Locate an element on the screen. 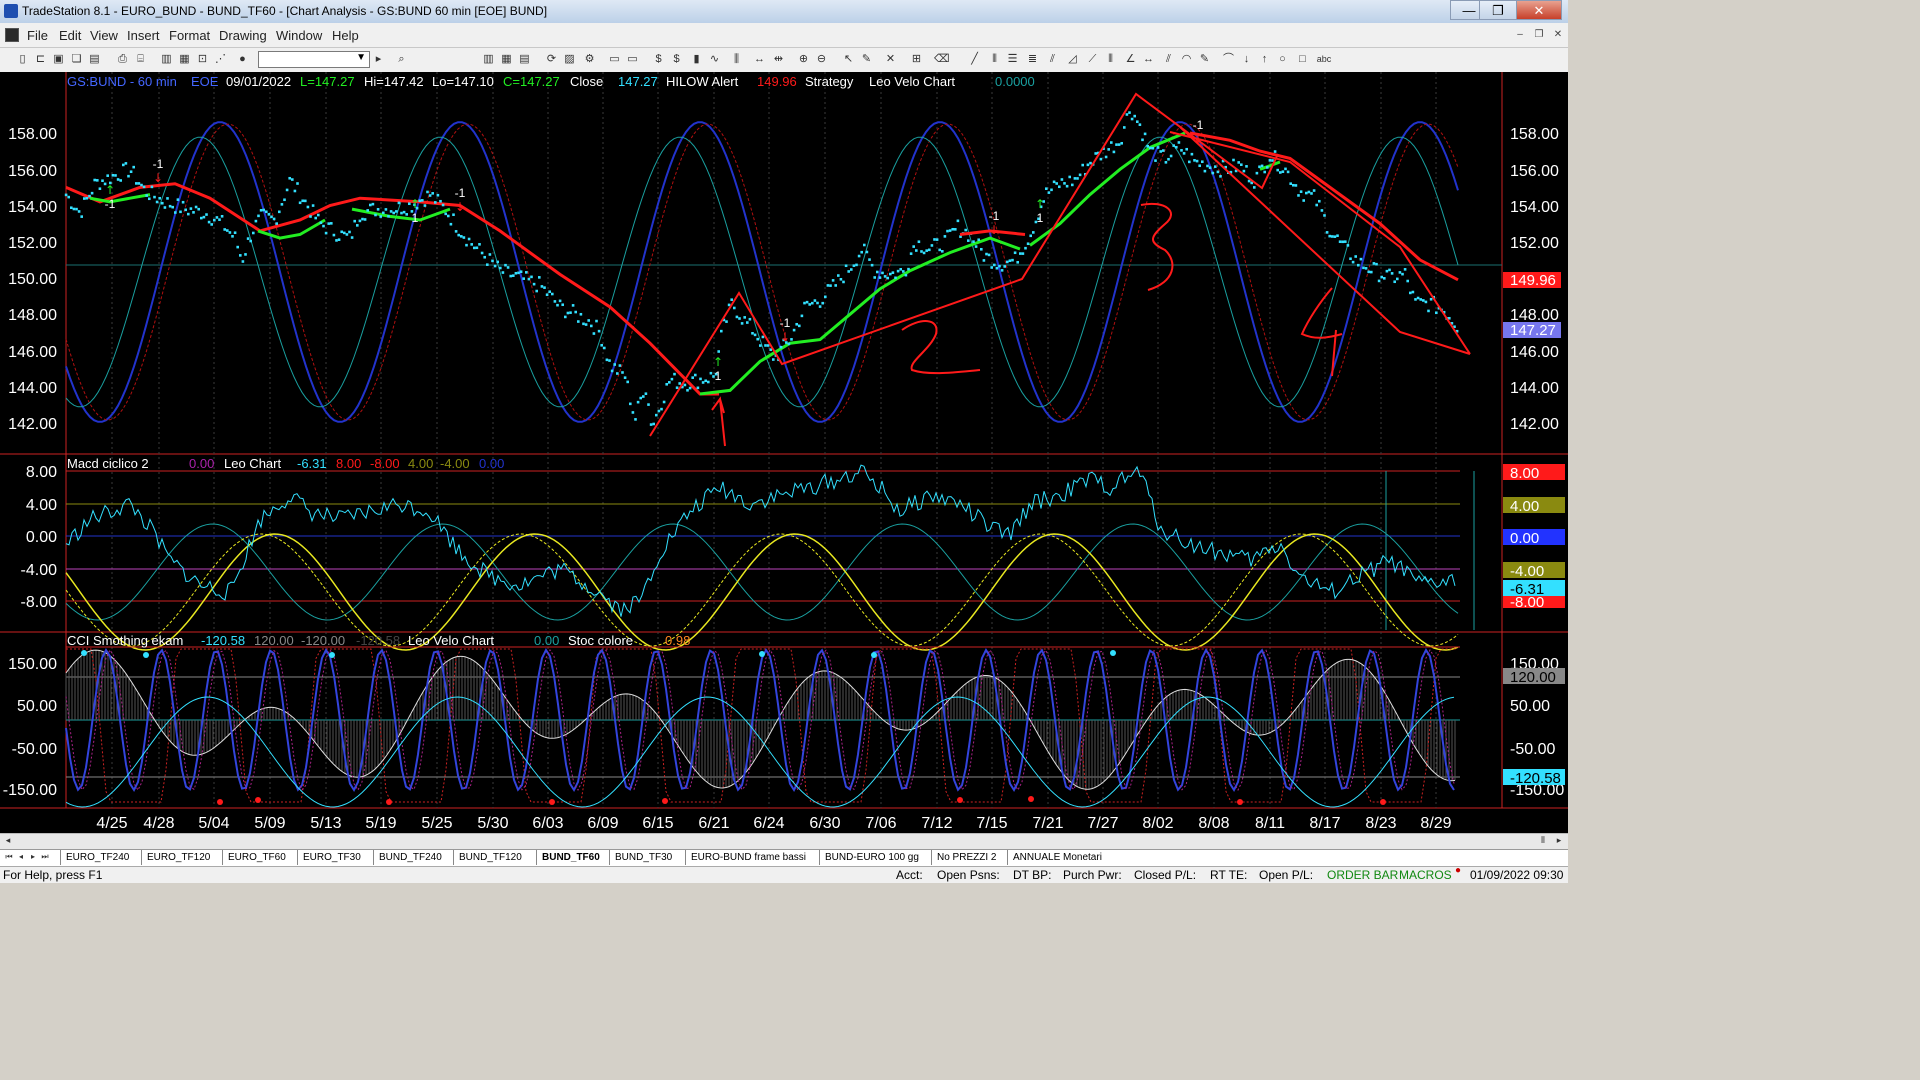  chevron-down-icon: ▼ is located at coordinates (361, 57).